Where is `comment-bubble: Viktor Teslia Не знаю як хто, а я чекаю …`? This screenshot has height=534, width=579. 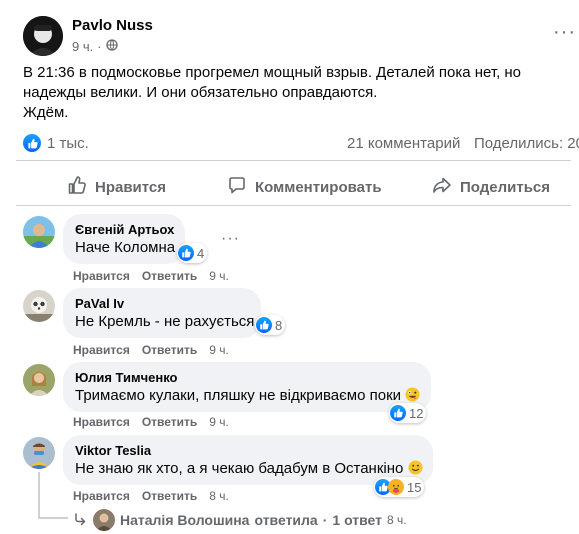
comment-bubble: Viktor Teslia Не знаю як хто, а я чекаю … is located at coordinates (248, 460).